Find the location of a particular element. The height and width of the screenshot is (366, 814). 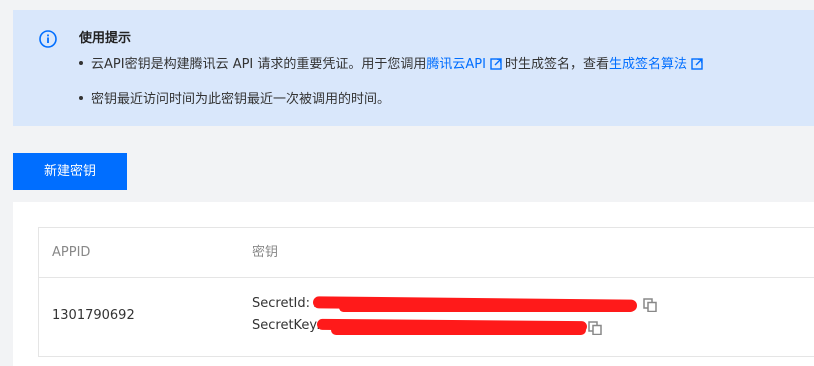

create-key-button: 新建密钥 is located at coordinates (70, 171).